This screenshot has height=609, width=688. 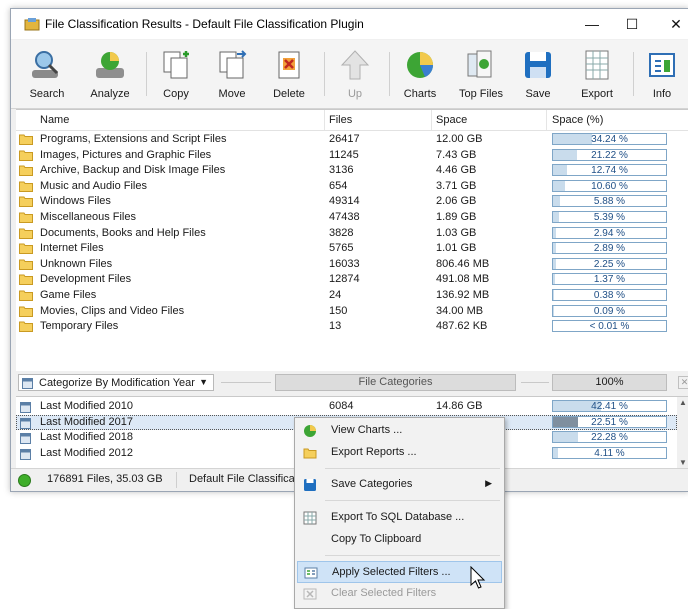 What do you see at coordinates (682, 402) in the screenshot?
I see `scroll-up-icon: ▲` at bounding box center [682, 402].